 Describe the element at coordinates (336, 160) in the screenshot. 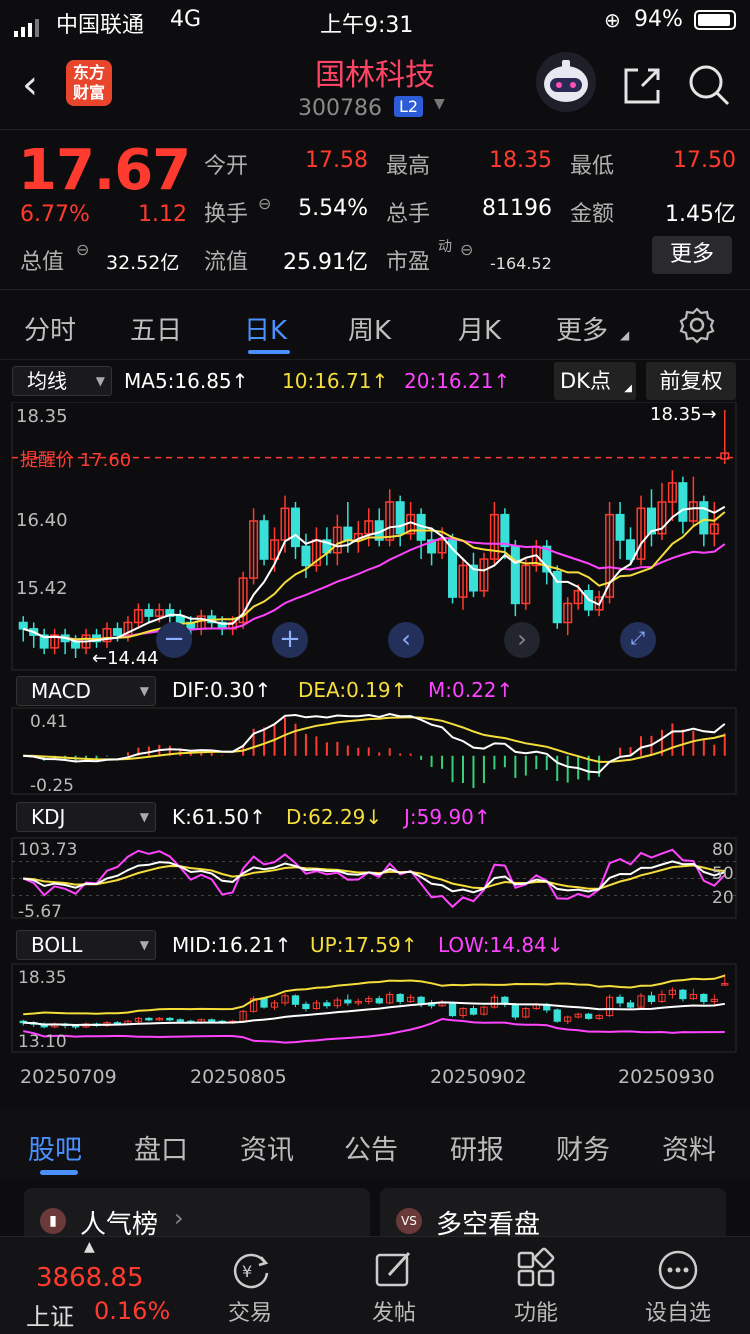

I see `open-value: 17.58` at that location.